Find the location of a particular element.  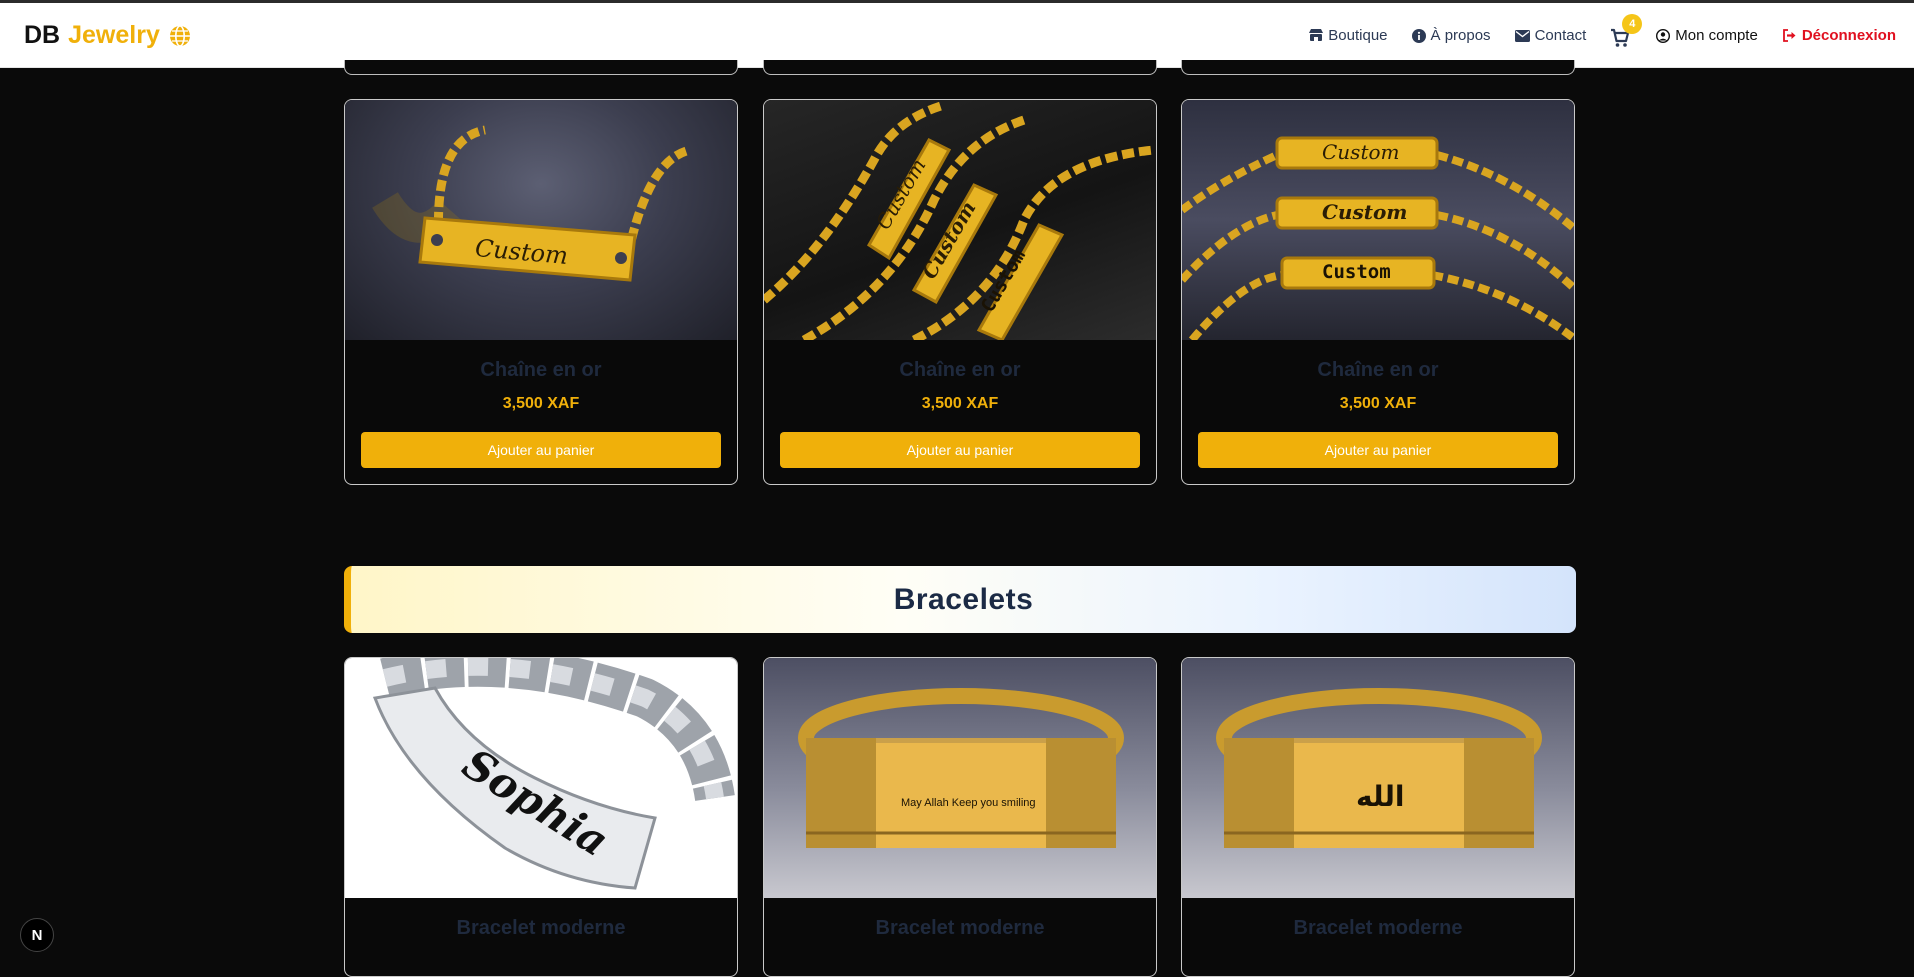

nav-logout: Déconnexion is located at coordinates (1839, 35).